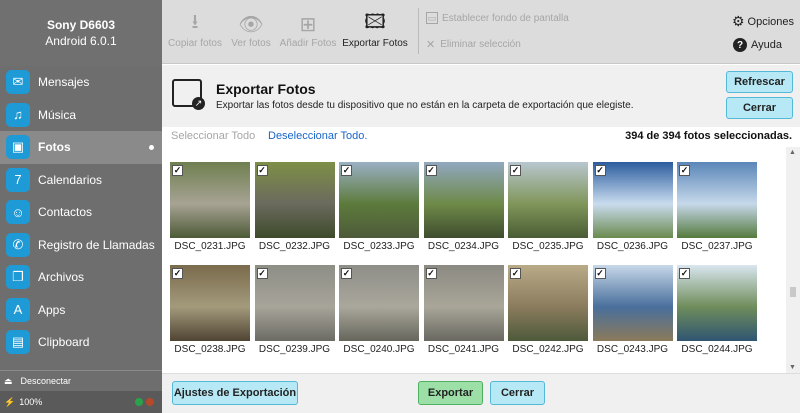 The image size is (800, 413). I want to click on view-photos-button: 👁 Ver fotos, so click(251, 30).